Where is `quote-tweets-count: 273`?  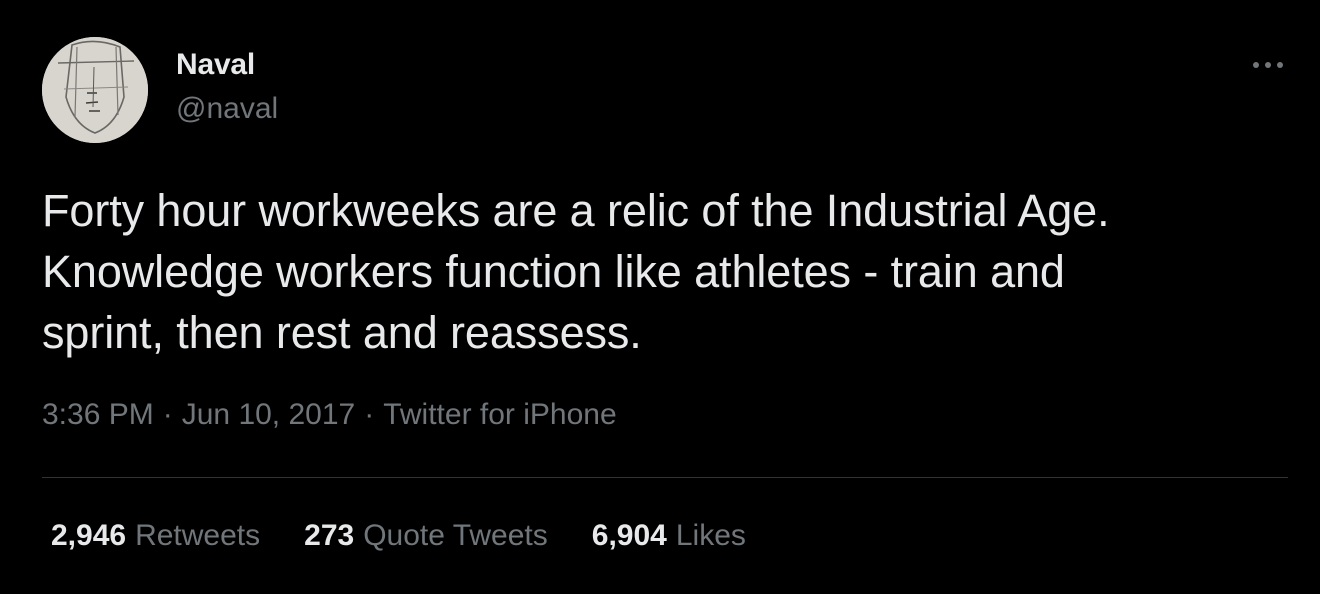 quote-tweets-count: 273 is located at coordinates (329, 535).